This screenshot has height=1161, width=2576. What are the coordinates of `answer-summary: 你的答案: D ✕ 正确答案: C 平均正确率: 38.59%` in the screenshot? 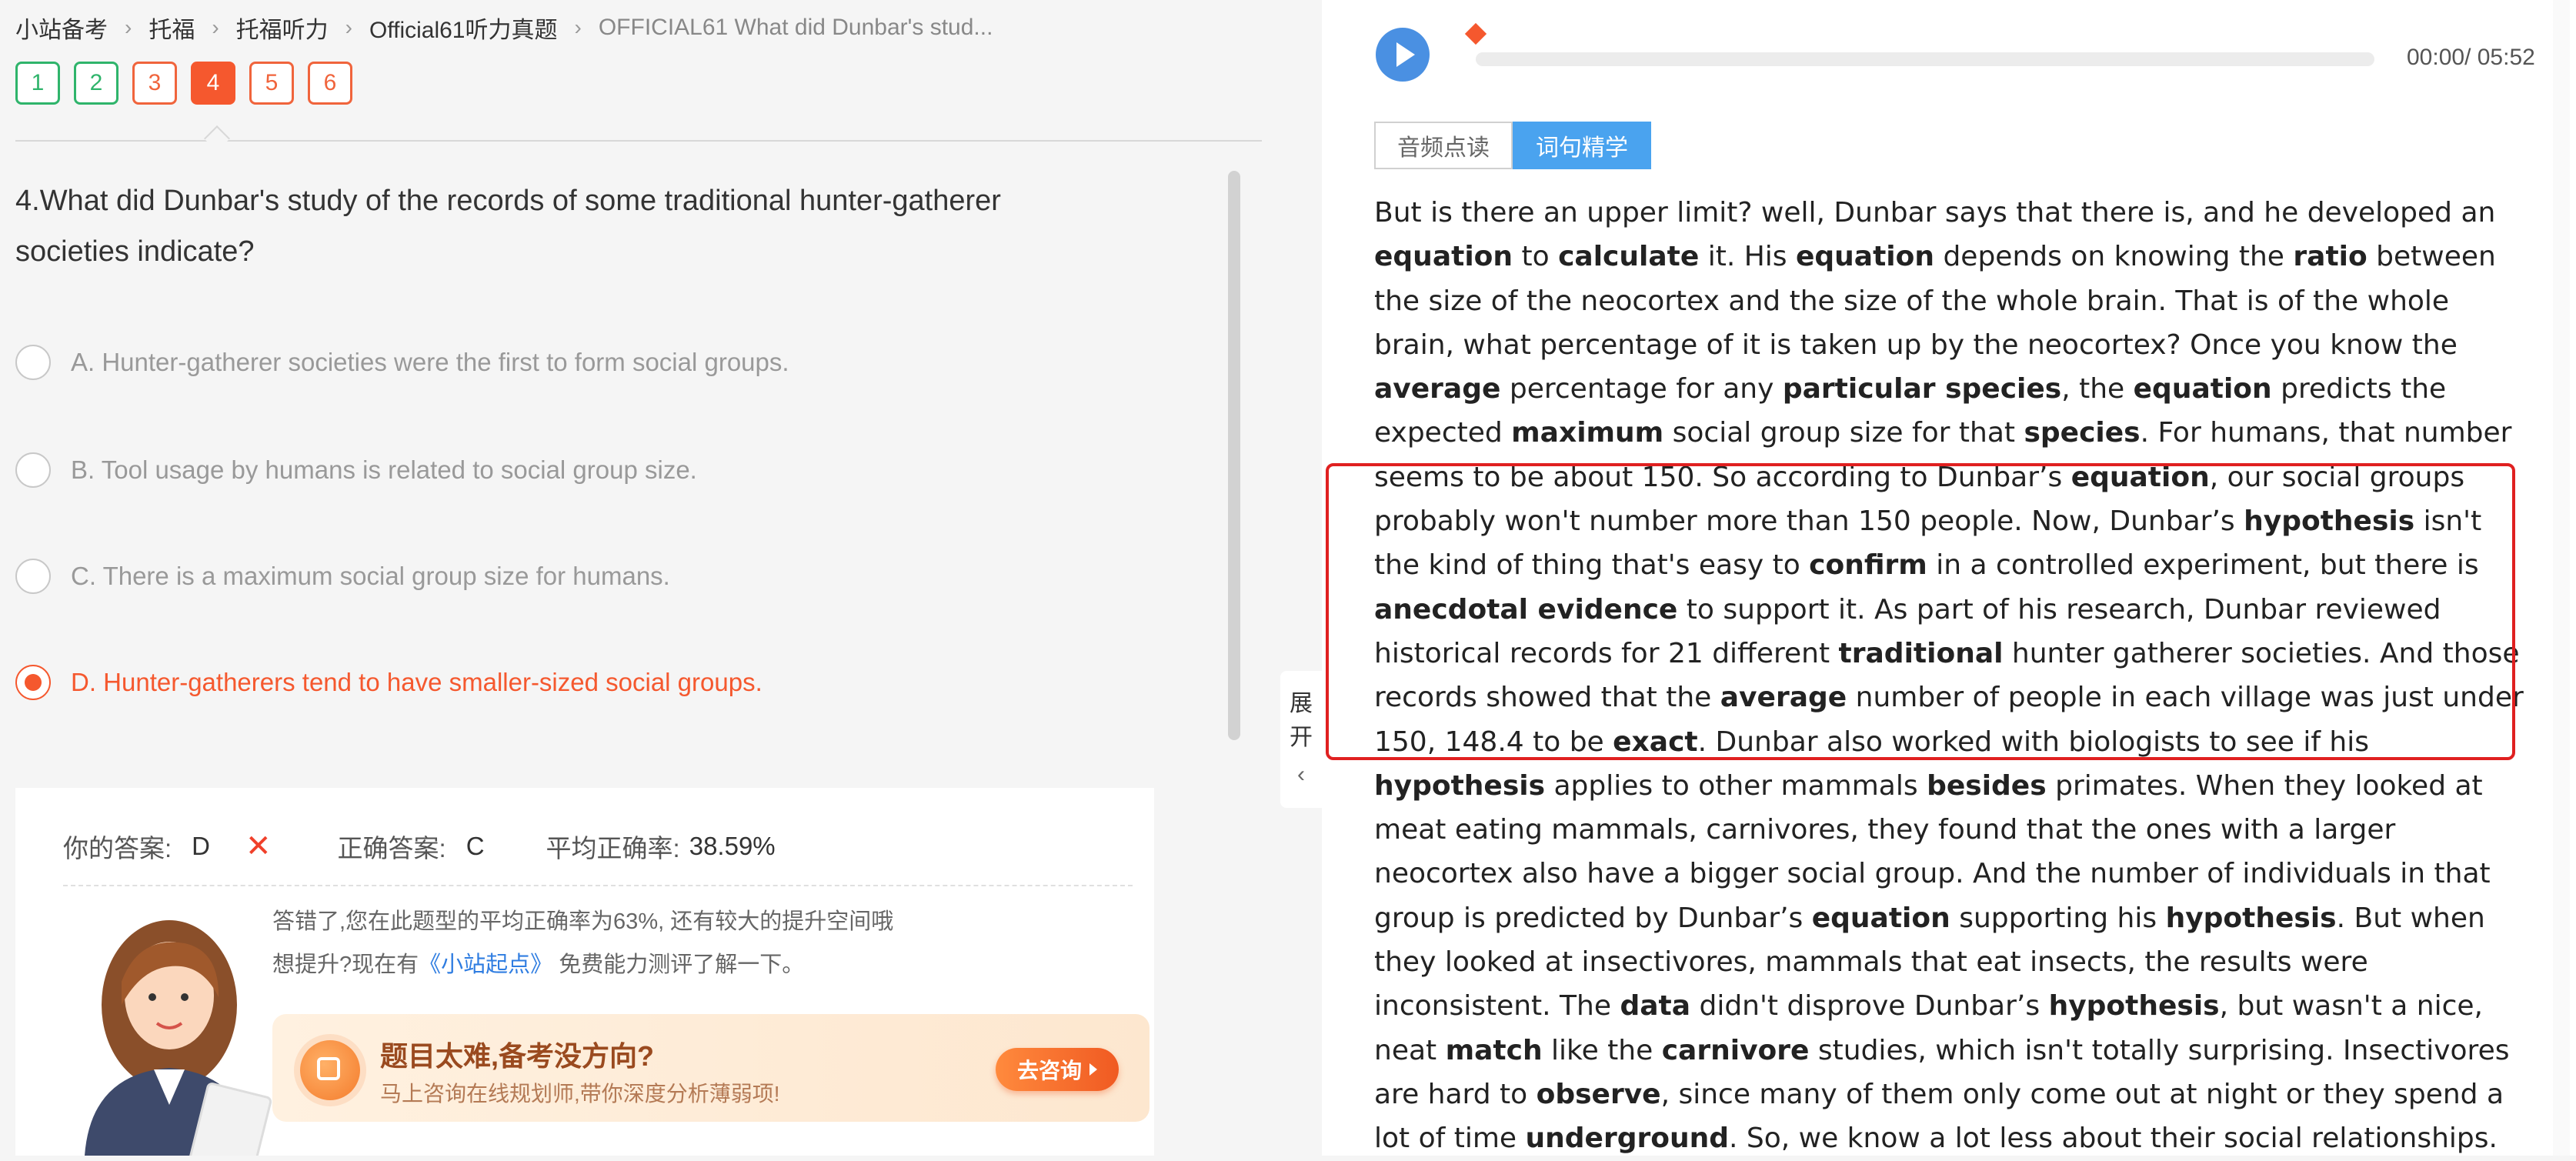 It's located at (419, 847).